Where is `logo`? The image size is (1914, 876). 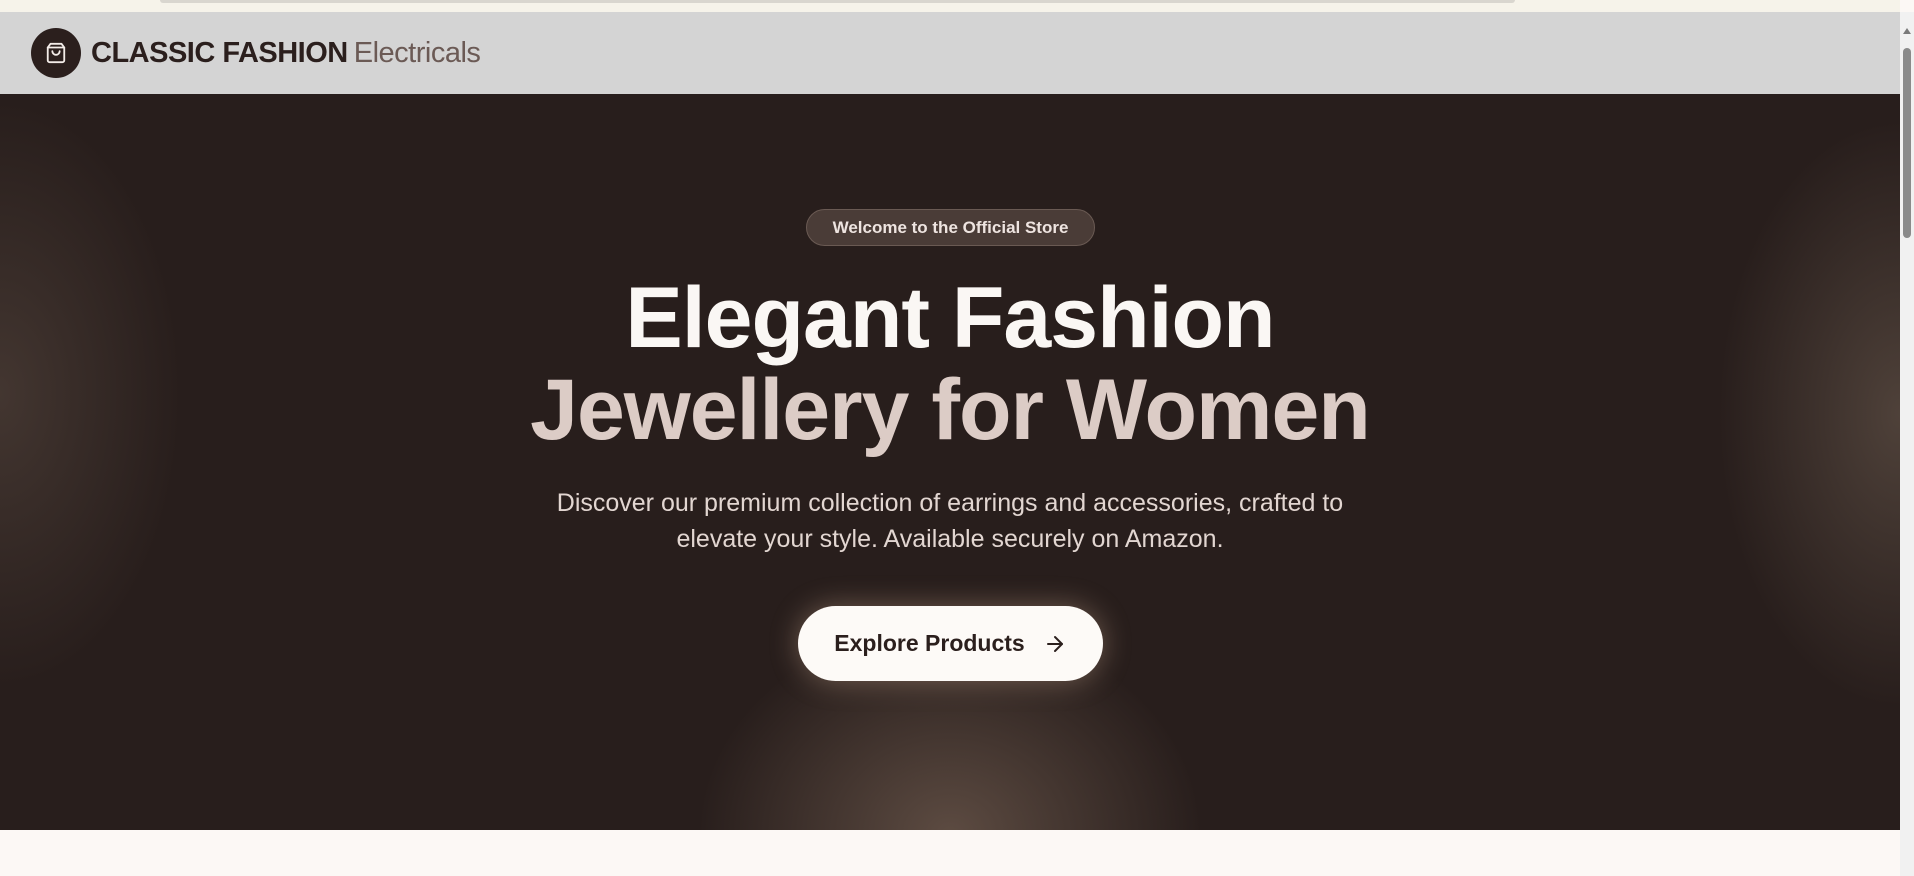 logo is located at coordinates (56, 53).